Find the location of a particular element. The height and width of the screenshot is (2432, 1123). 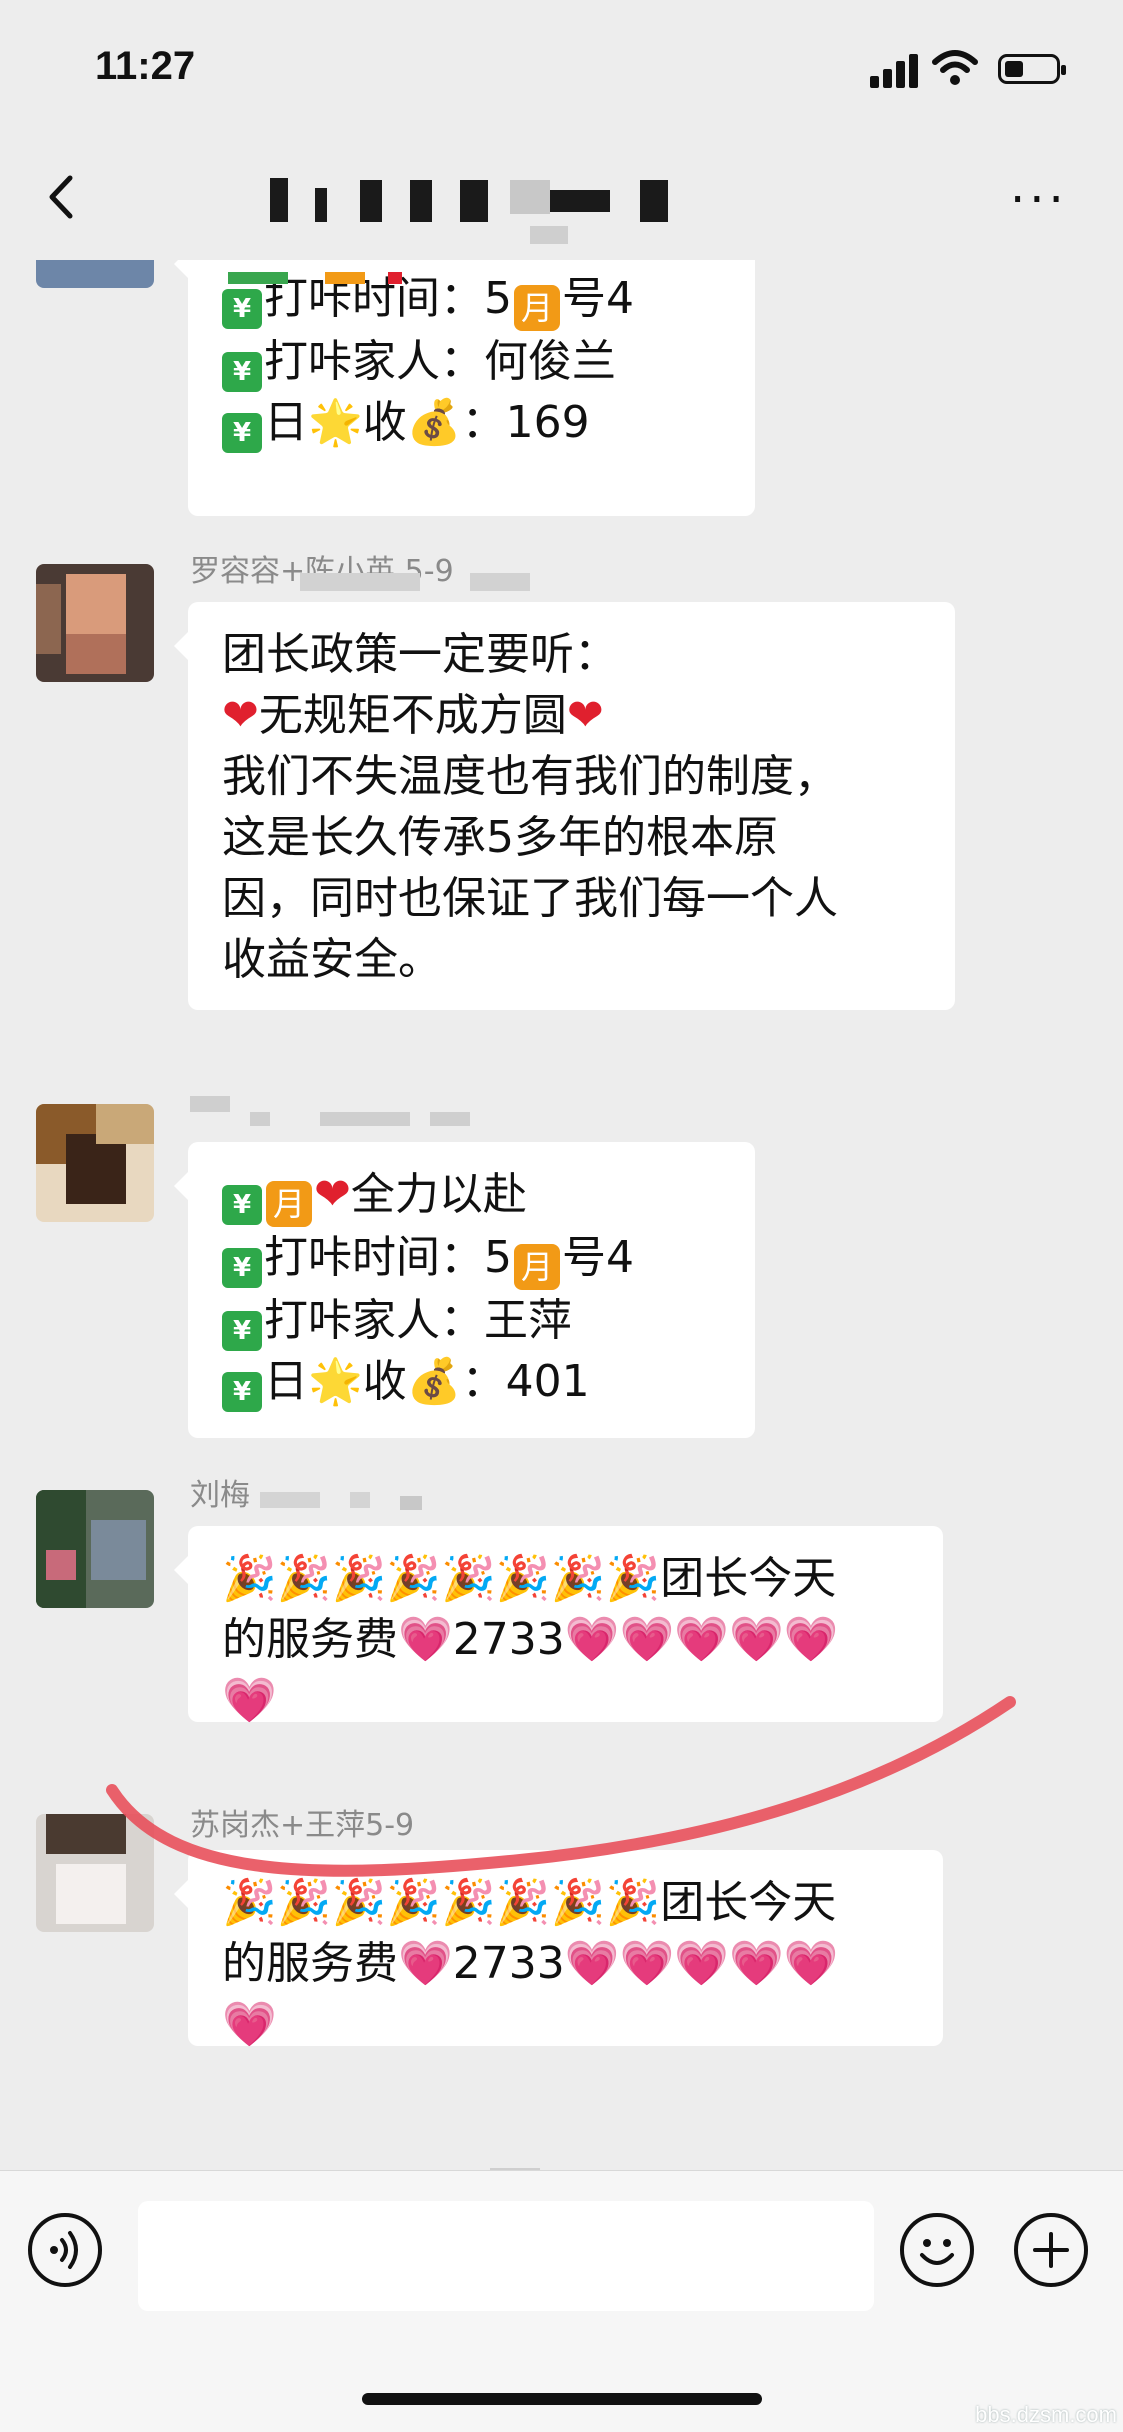

message-line: ¥ 月 ❤全力以赴 is located at coordinates (471, 1195).